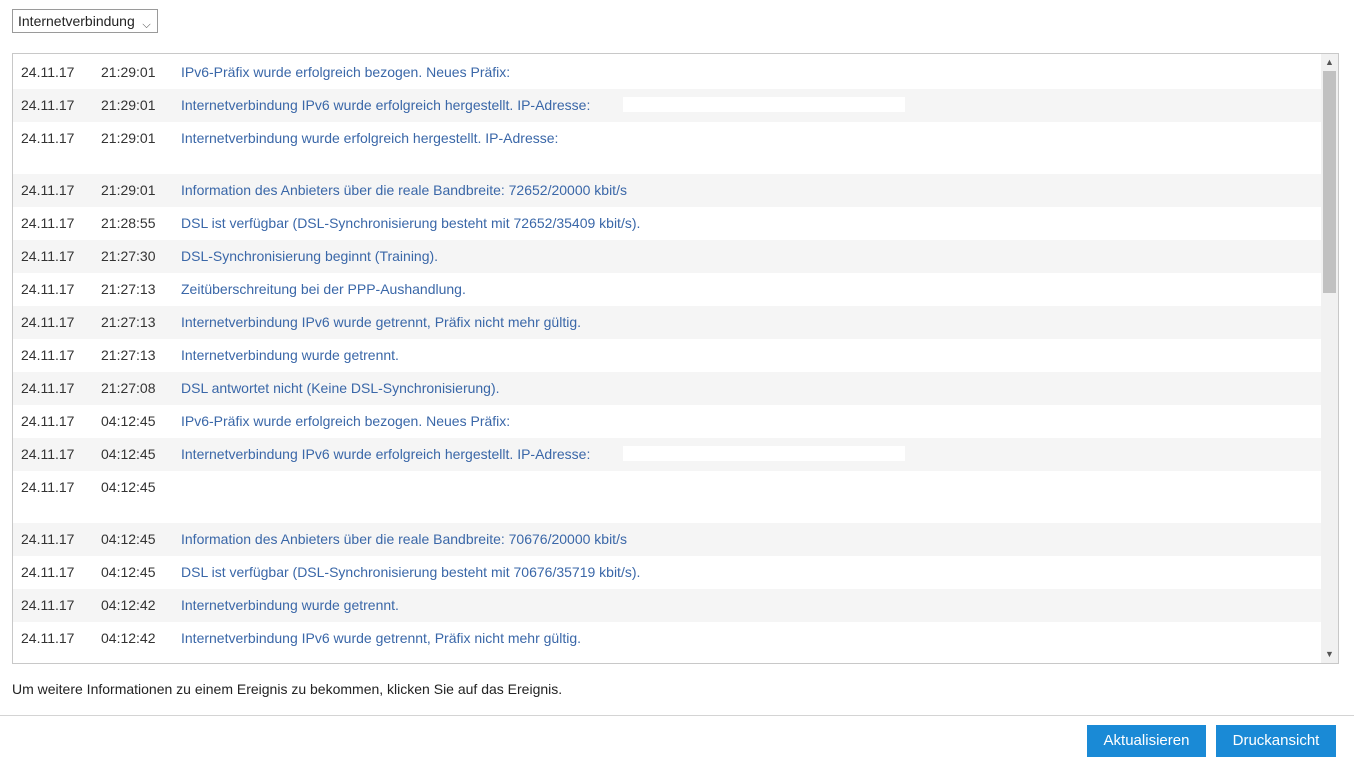 The image size is (1354, 762). What do you see at coordinates (76, 21) in the screenshot?
I see `event-filter-value: Internetverbindung` at bounding box center [76, 21].